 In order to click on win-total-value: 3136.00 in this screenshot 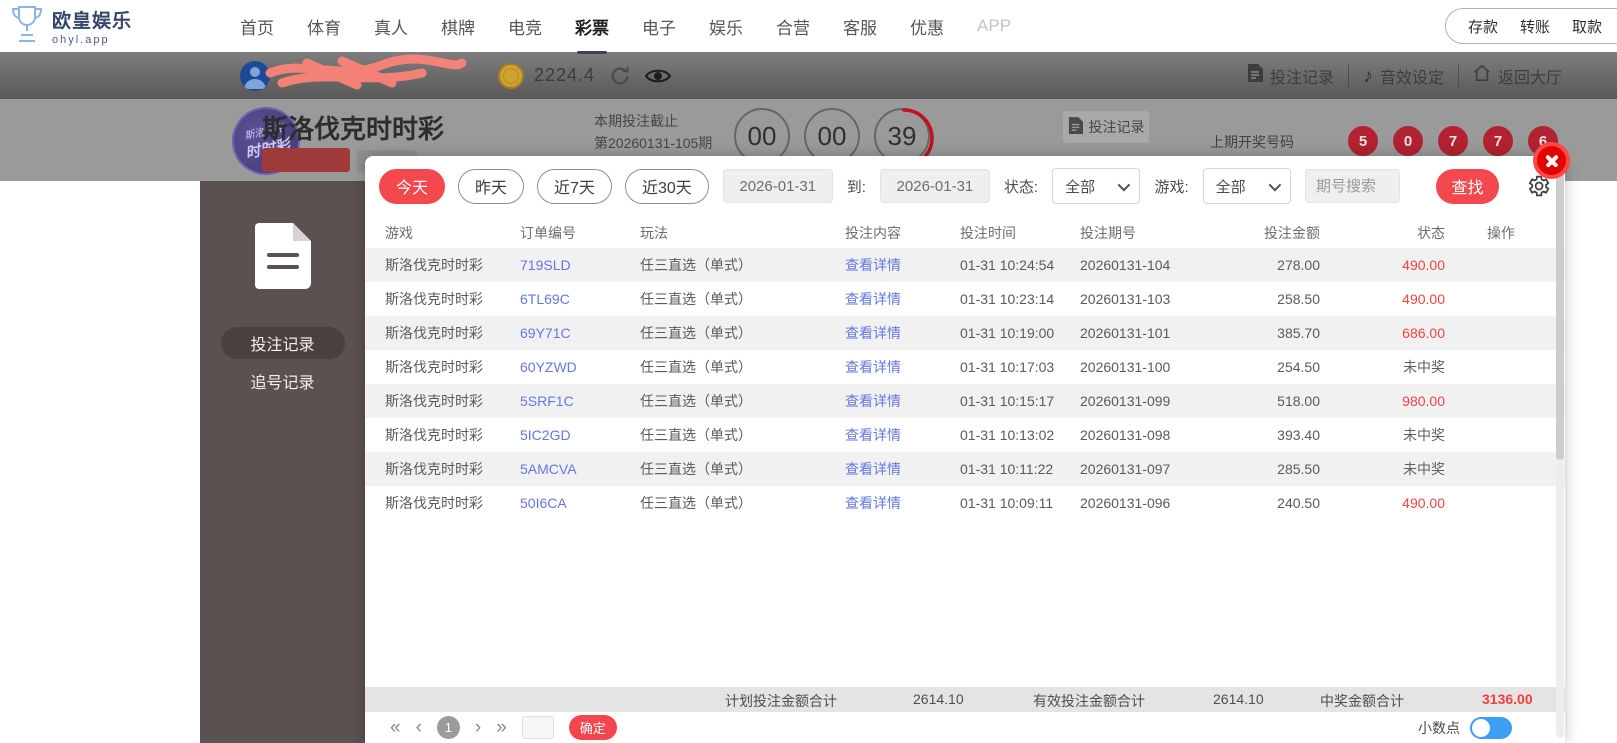, I will do `click(1507, 699)`.